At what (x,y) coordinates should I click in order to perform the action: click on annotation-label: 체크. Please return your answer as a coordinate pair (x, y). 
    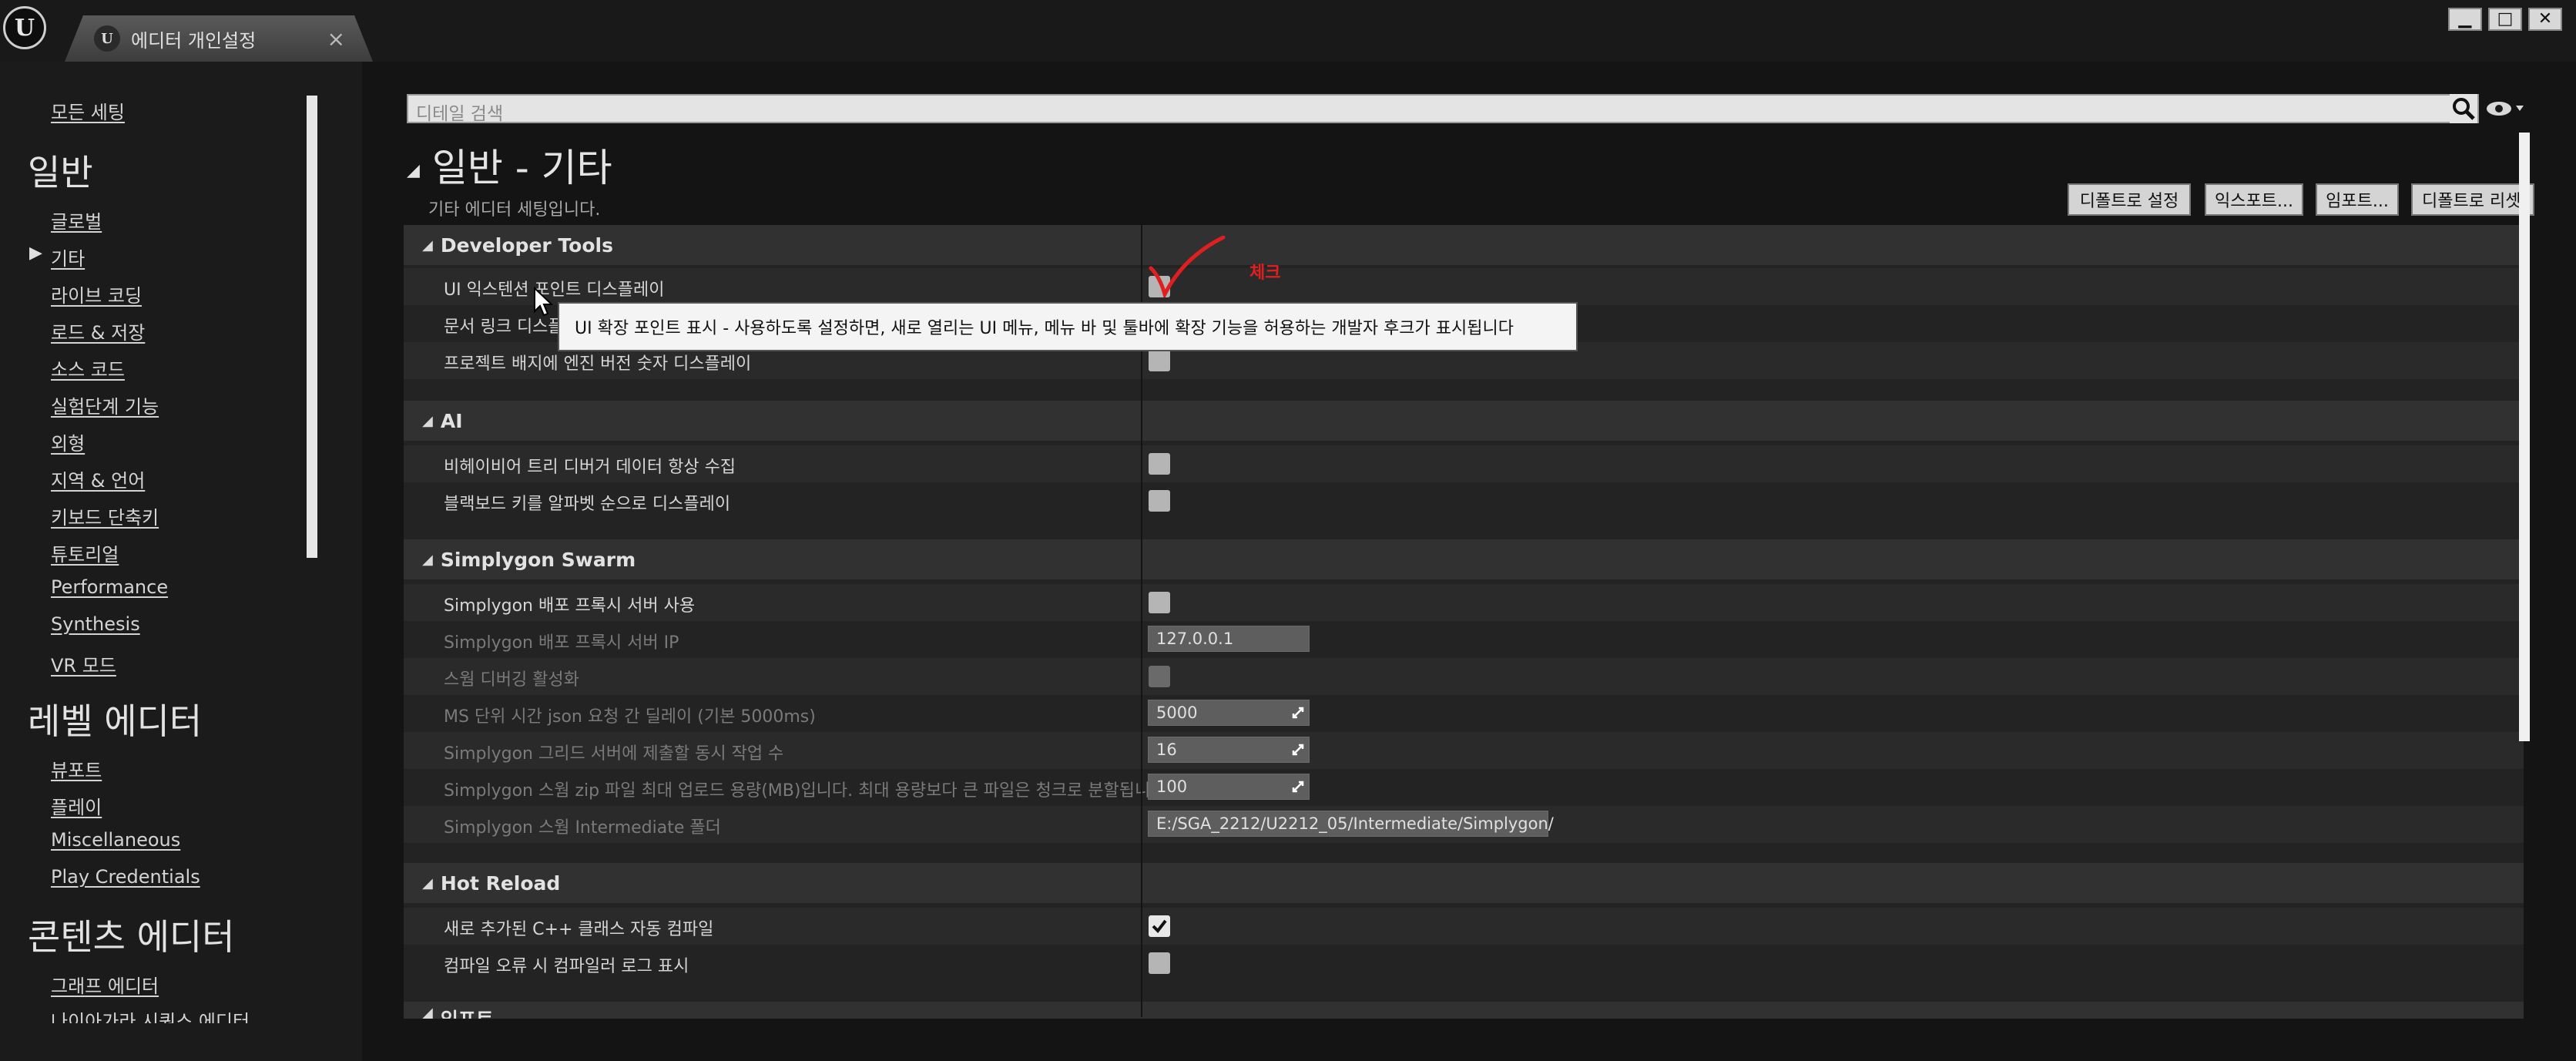
    Looking at the image, I should click on (1265, 274).